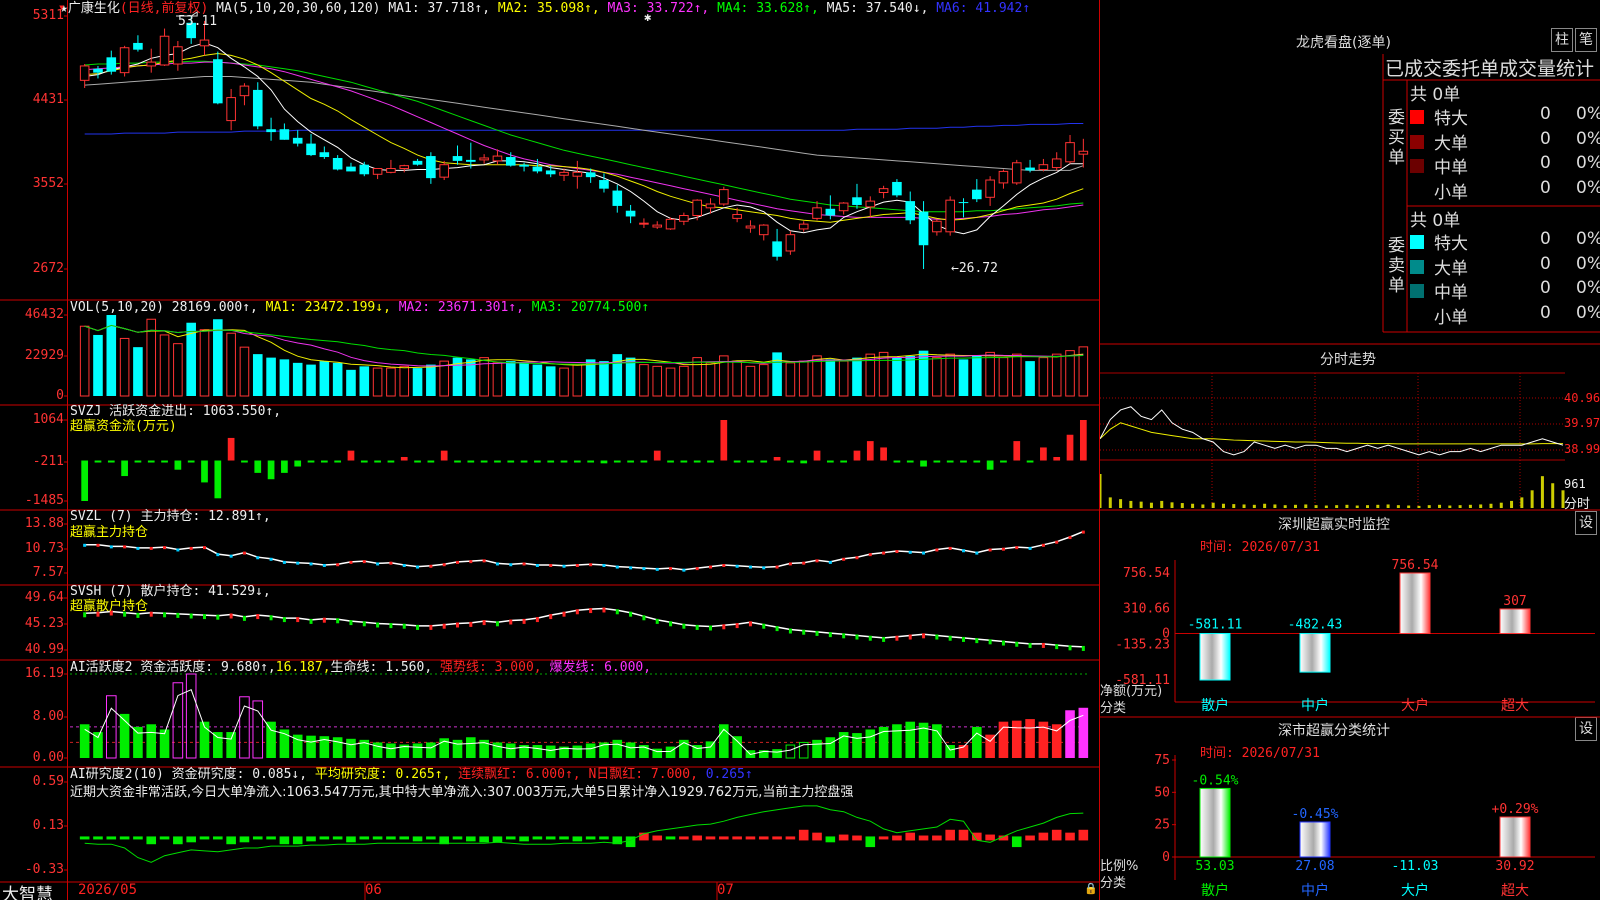 Image resolution: width=1600 pixels, height=900 pixels. Describe the element at coordinates (298, 8) in the screenshot. I see `ma-label: MA(5,10,20,30,60,120)` at that location.